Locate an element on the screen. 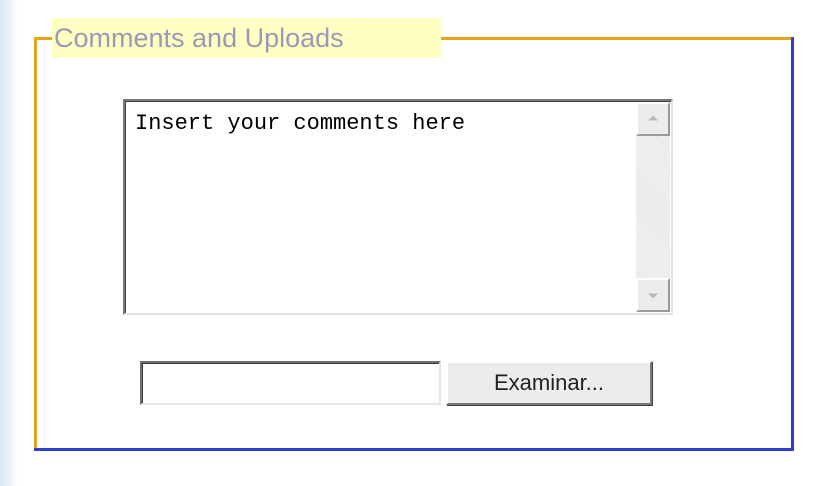 This screenshot has height=486, width=819. arrow-up-icon is located at coordinates (653, 118).